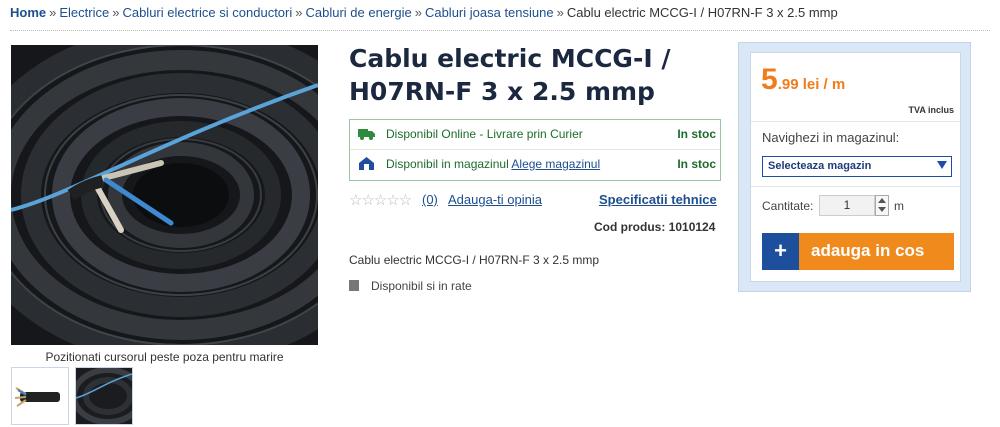 The height and width of the screenshot is (427, 1000). I want to click on breadcrumb-item: Cabluri electrice si conductori, so click(207, 12).